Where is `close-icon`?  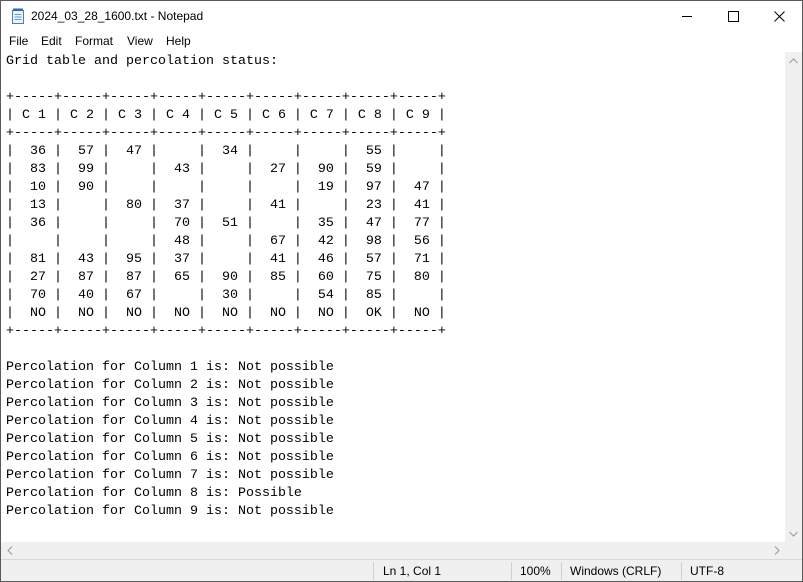
close-icon is located at coordinates (779, 16).